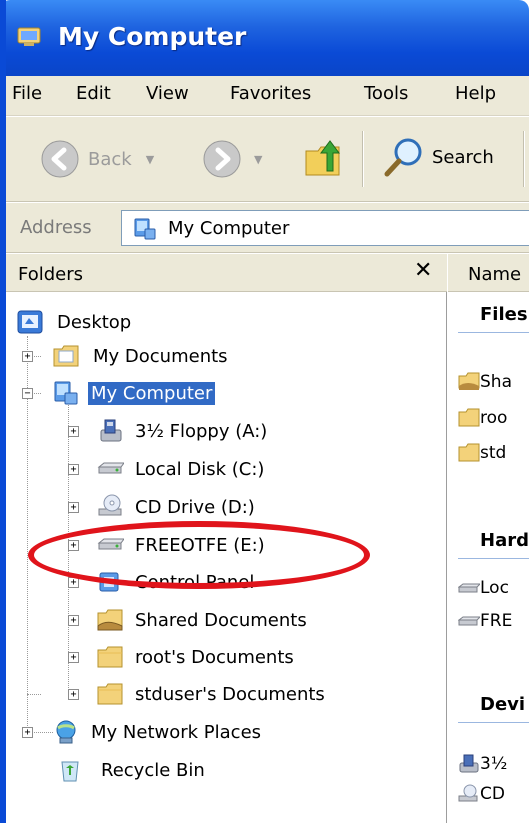 The width and height of the screenshot is (529, 823). Describe the element at coordinates (258, 159) in the screenshot. I see `forward-dropdown-icon: ▼` at that location.